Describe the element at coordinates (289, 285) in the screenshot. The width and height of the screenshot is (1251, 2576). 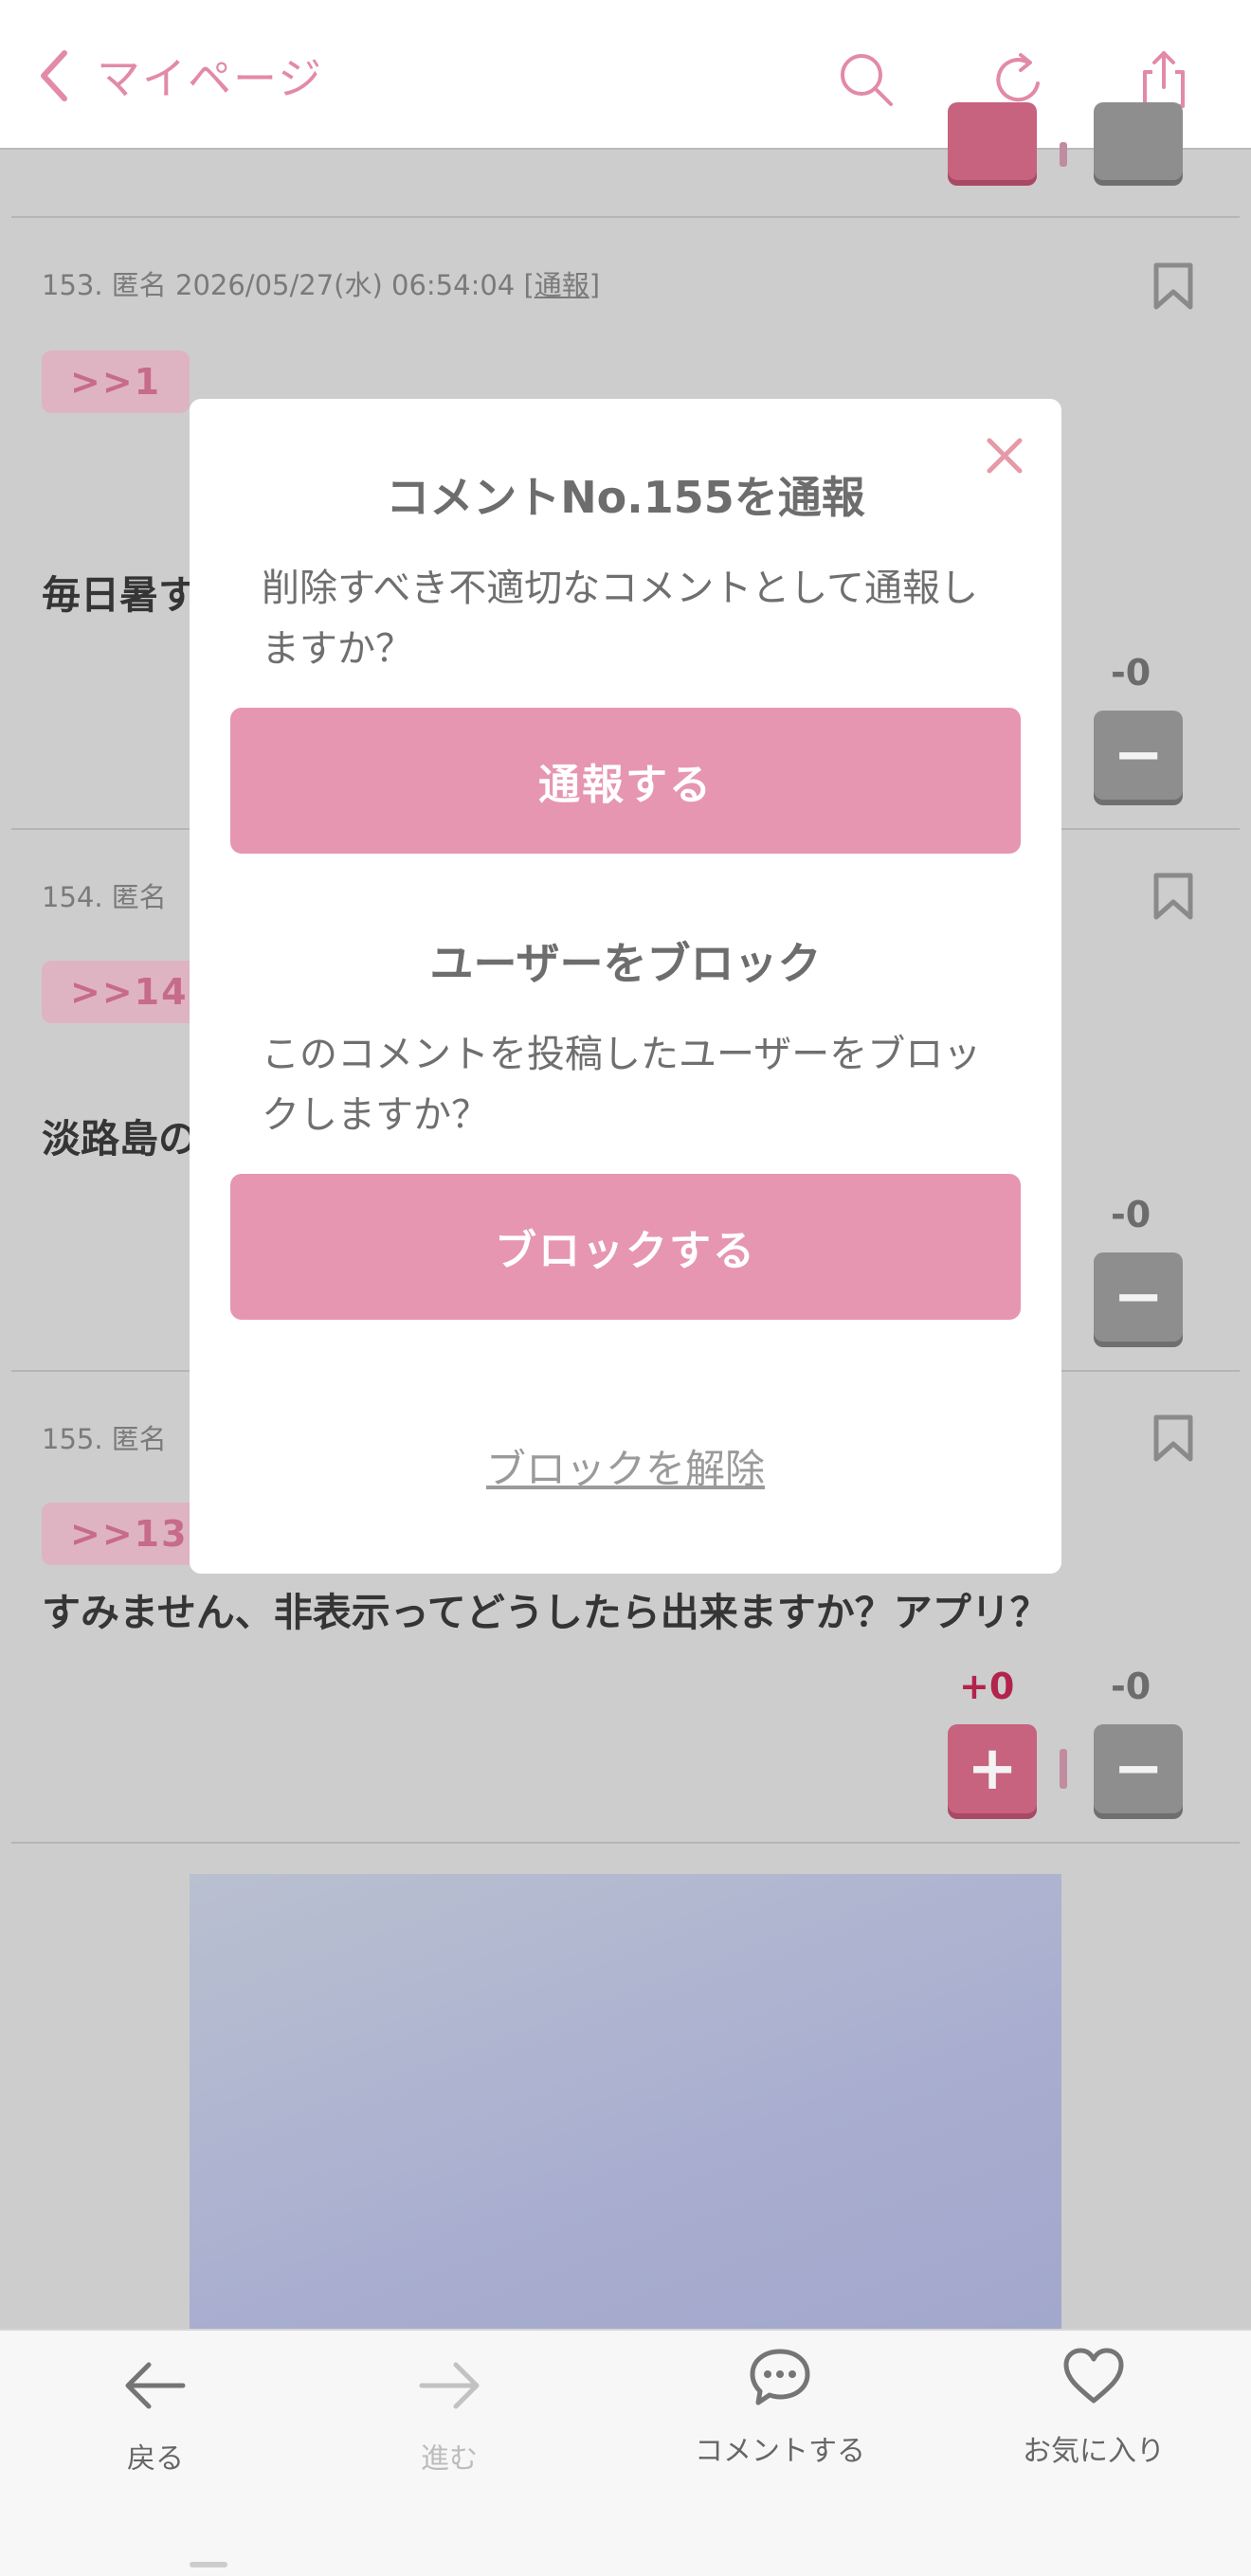
I see `comment-meta-text: 153. 匿名 2026/05/27(水) 06:54:04 [` at that location.